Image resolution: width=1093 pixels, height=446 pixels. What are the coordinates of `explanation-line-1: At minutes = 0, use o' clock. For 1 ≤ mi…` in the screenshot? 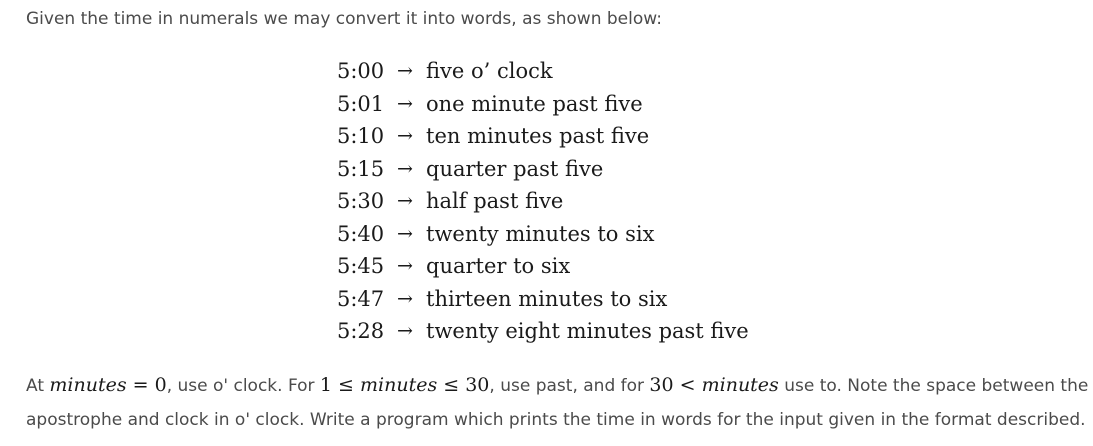 It's located at (557, 385).